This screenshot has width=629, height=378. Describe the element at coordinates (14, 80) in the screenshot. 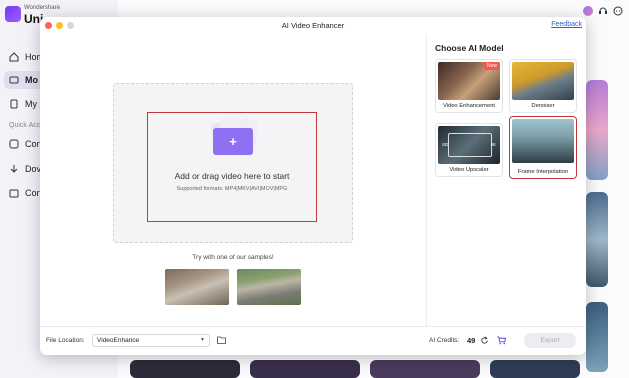

I see `video-icon` at that location.